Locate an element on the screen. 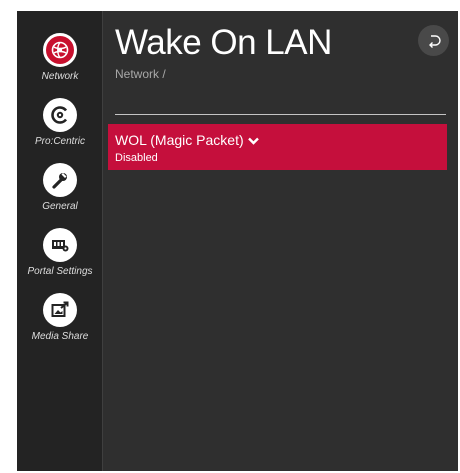 This screenshot has height=473, width=460. sidebar-item-general: General is located at coordinates (60, 187).